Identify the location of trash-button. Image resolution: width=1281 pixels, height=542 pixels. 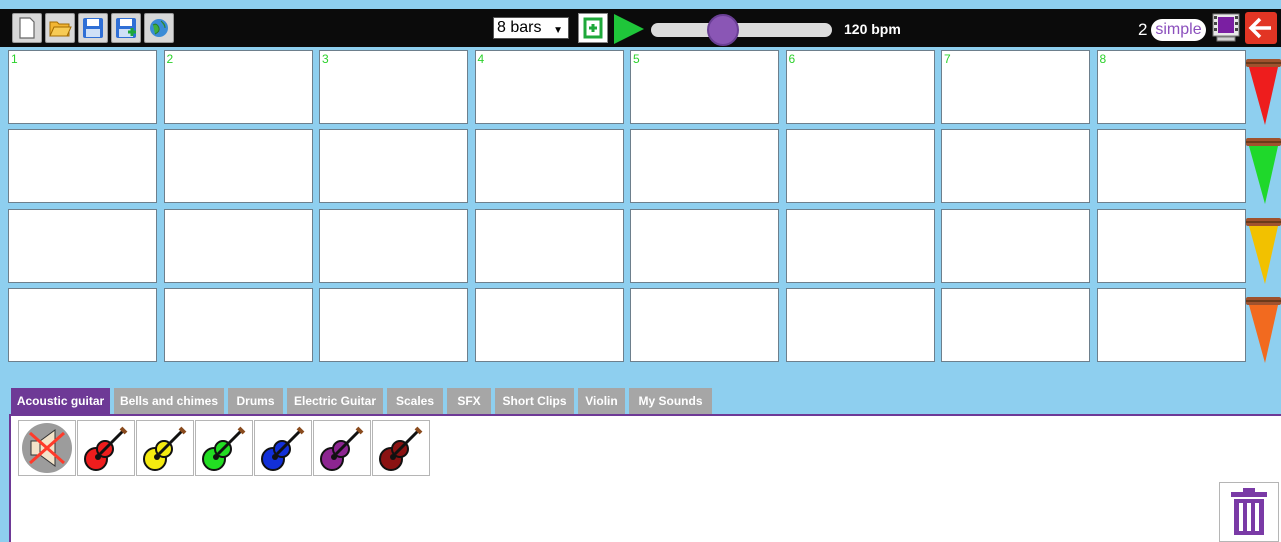
(1249, 512).